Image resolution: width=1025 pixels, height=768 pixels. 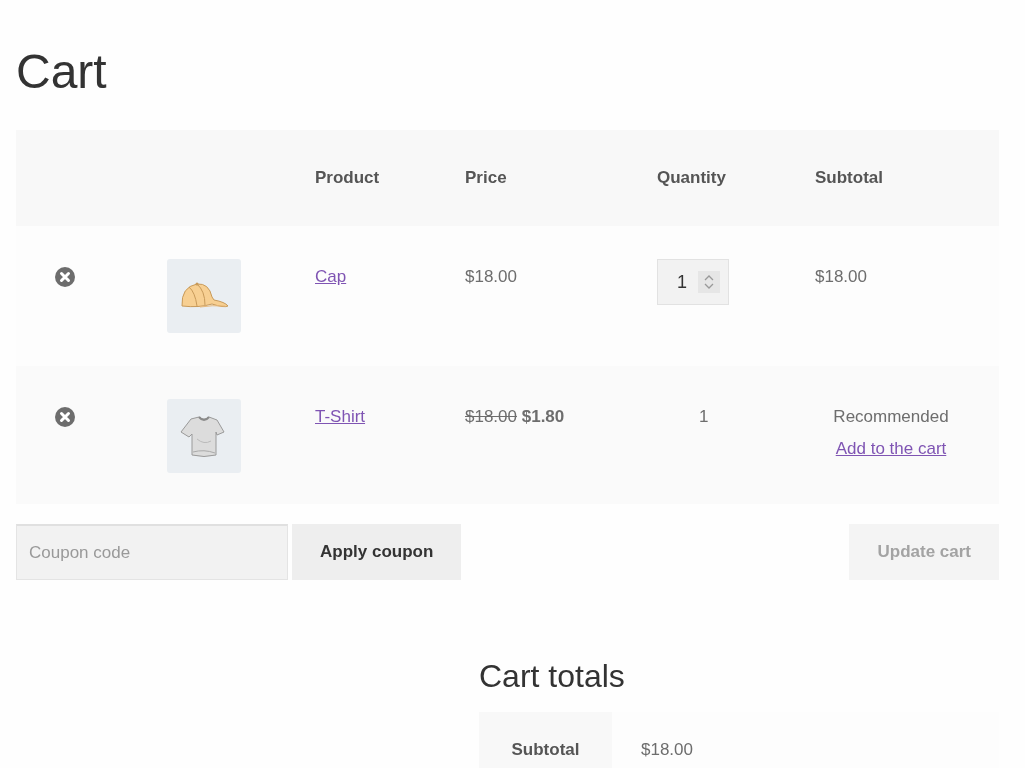 What do you see at coordinates (693, 282) in the screenshot?
I see `quantity-field: 1` at bounding box center [693, 282].